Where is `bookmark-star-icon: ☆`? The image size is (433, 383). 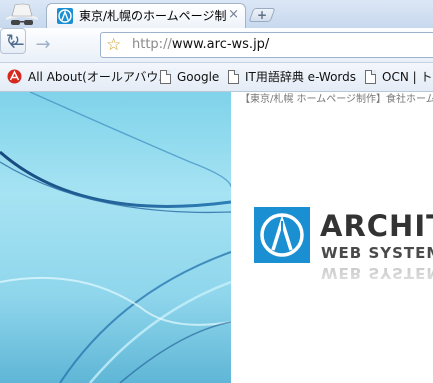 bookmark-star-icon: ☆ is located at coordinates (113, 45).